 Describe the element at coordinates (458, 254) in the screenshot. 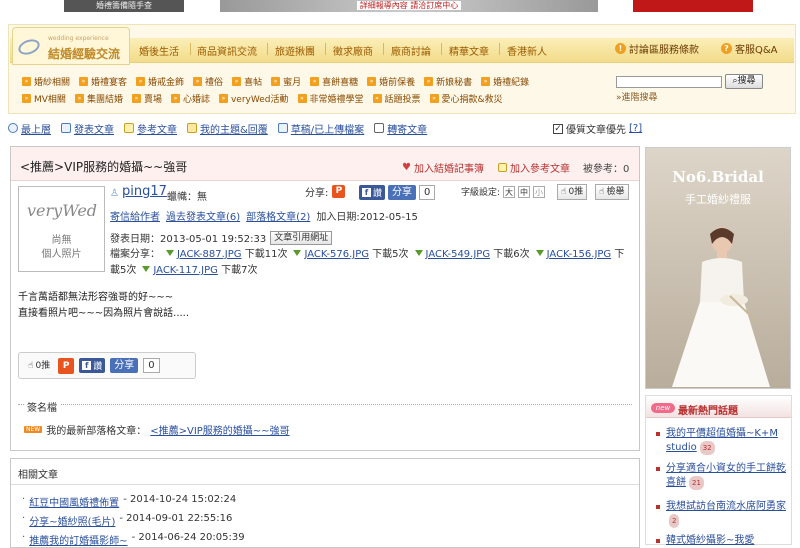

I see `attachment-link: JACK-549.JPG` at that location.